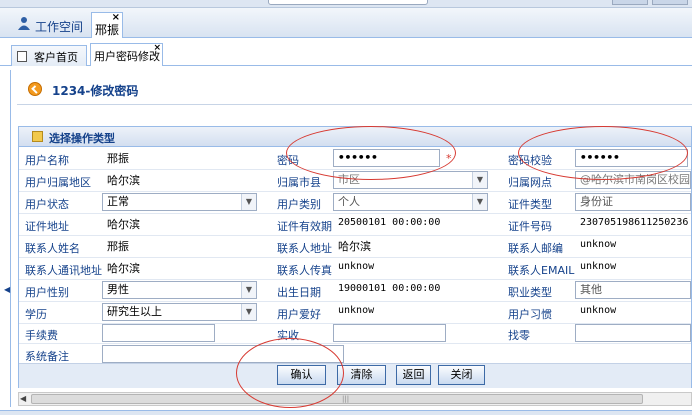  Describe the element at coordinates (134, 311) in the screenshot. I see `education-value: 研究生以上` at that location.